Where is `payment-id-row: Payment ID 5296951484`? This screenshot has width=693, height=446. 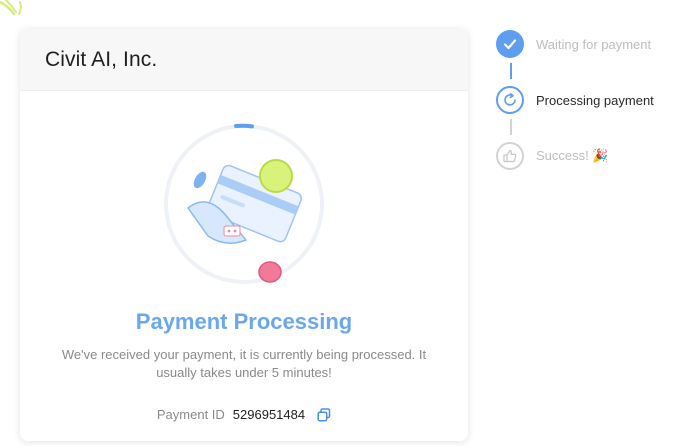
payment-id-row: Payment ID 5296951484 is located at coordinates (244, 414).